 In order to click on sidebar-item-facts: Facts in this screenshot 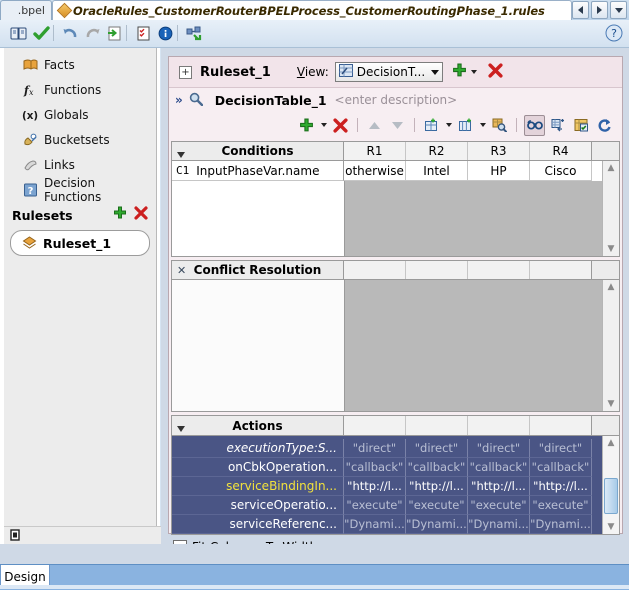, I will do `click(80, 64)`.